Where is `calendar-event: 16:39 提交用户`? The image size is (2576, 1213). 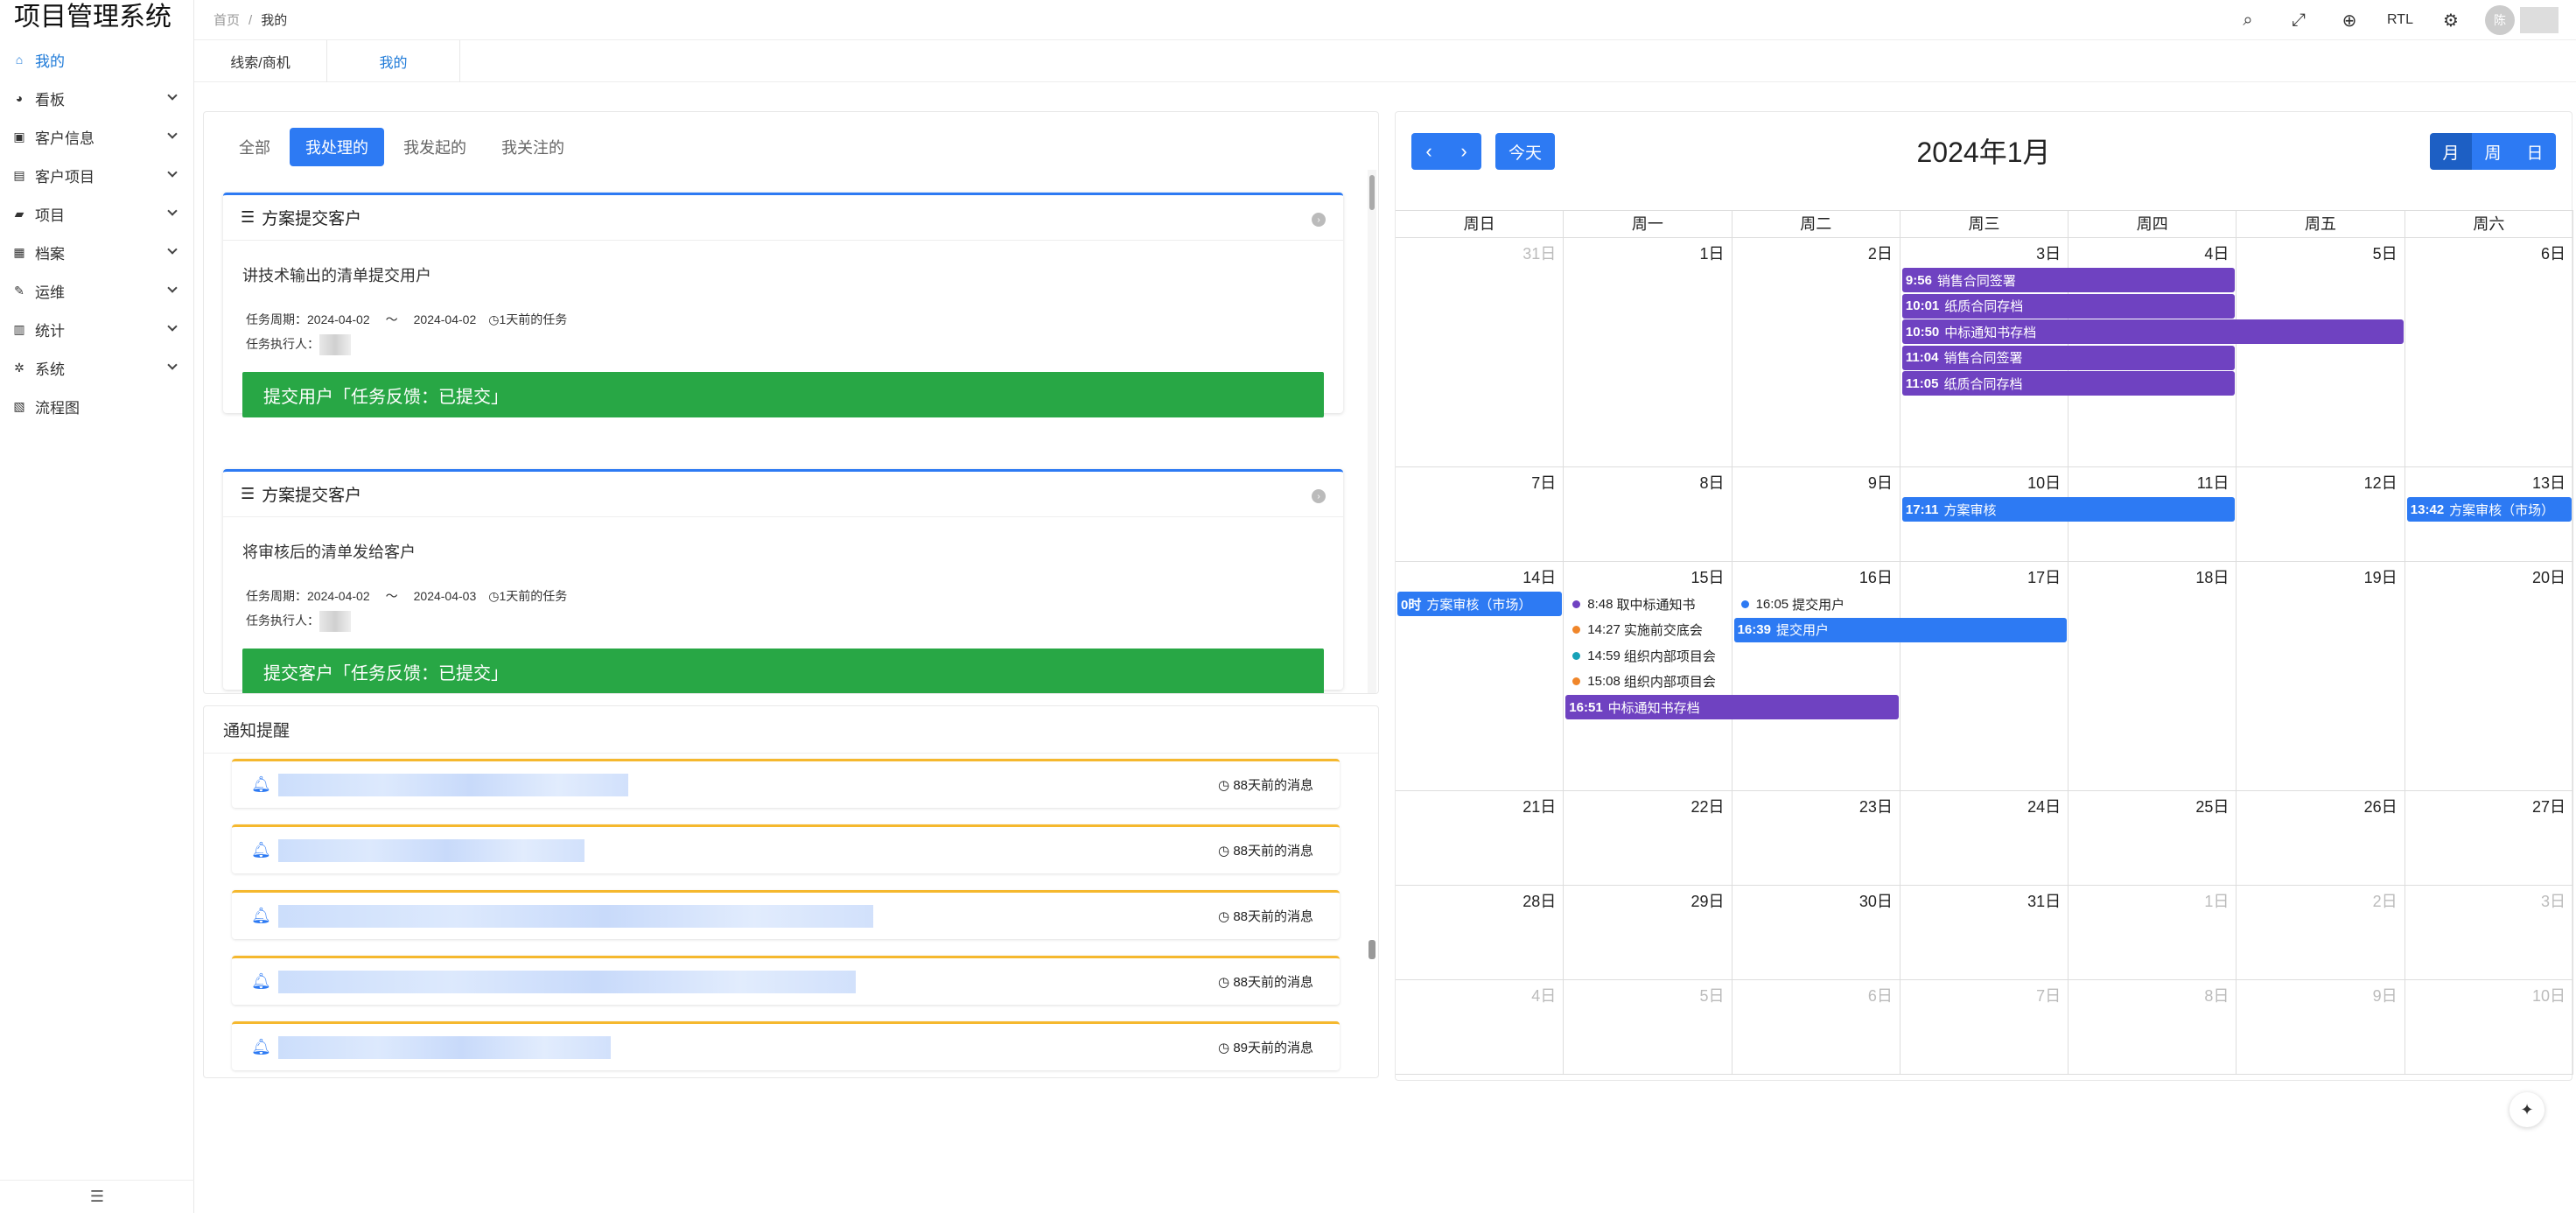
calendar-event: 16:39 提交用户 is located at coordinates (1900, 630).